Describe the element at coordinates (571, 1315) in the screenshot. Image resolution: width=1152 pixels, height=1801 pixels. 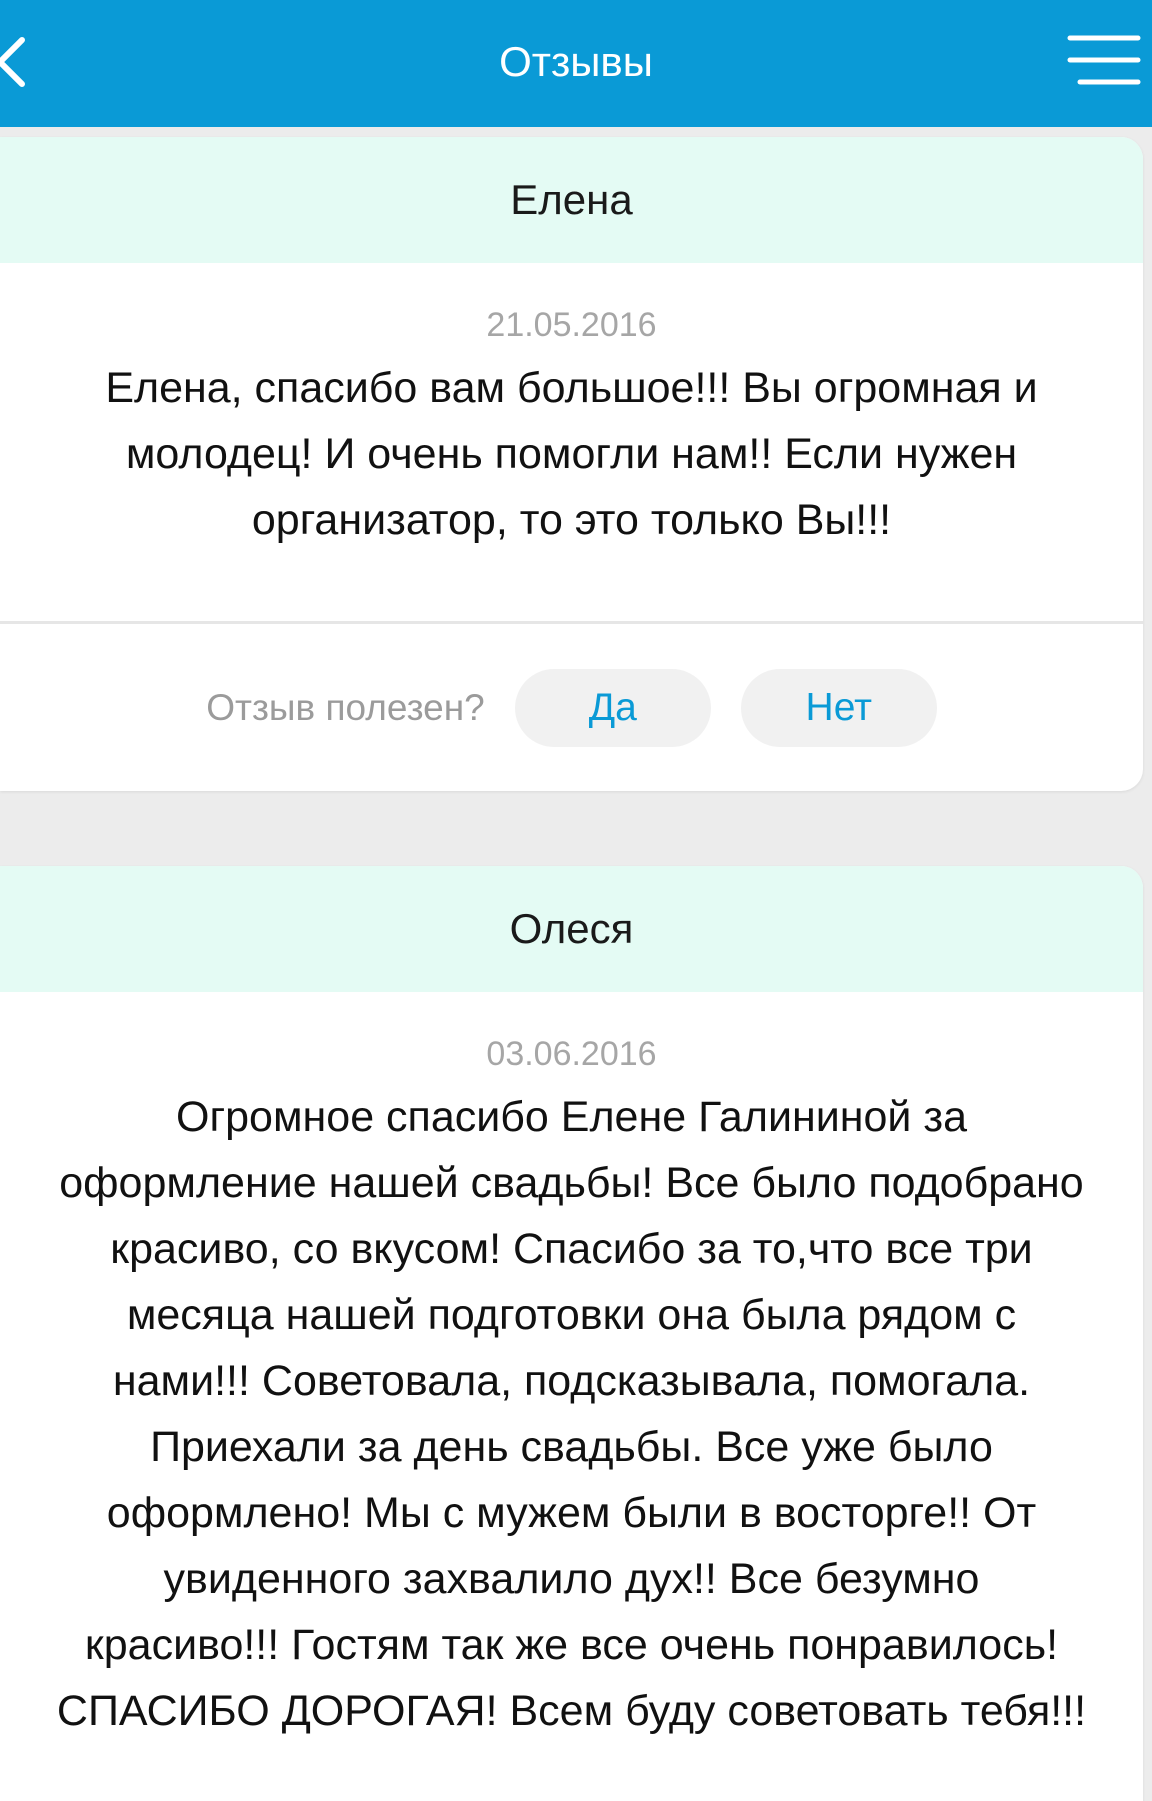
I see `review-text-line: месяца нашей подготовки она была рядом с` at that location.